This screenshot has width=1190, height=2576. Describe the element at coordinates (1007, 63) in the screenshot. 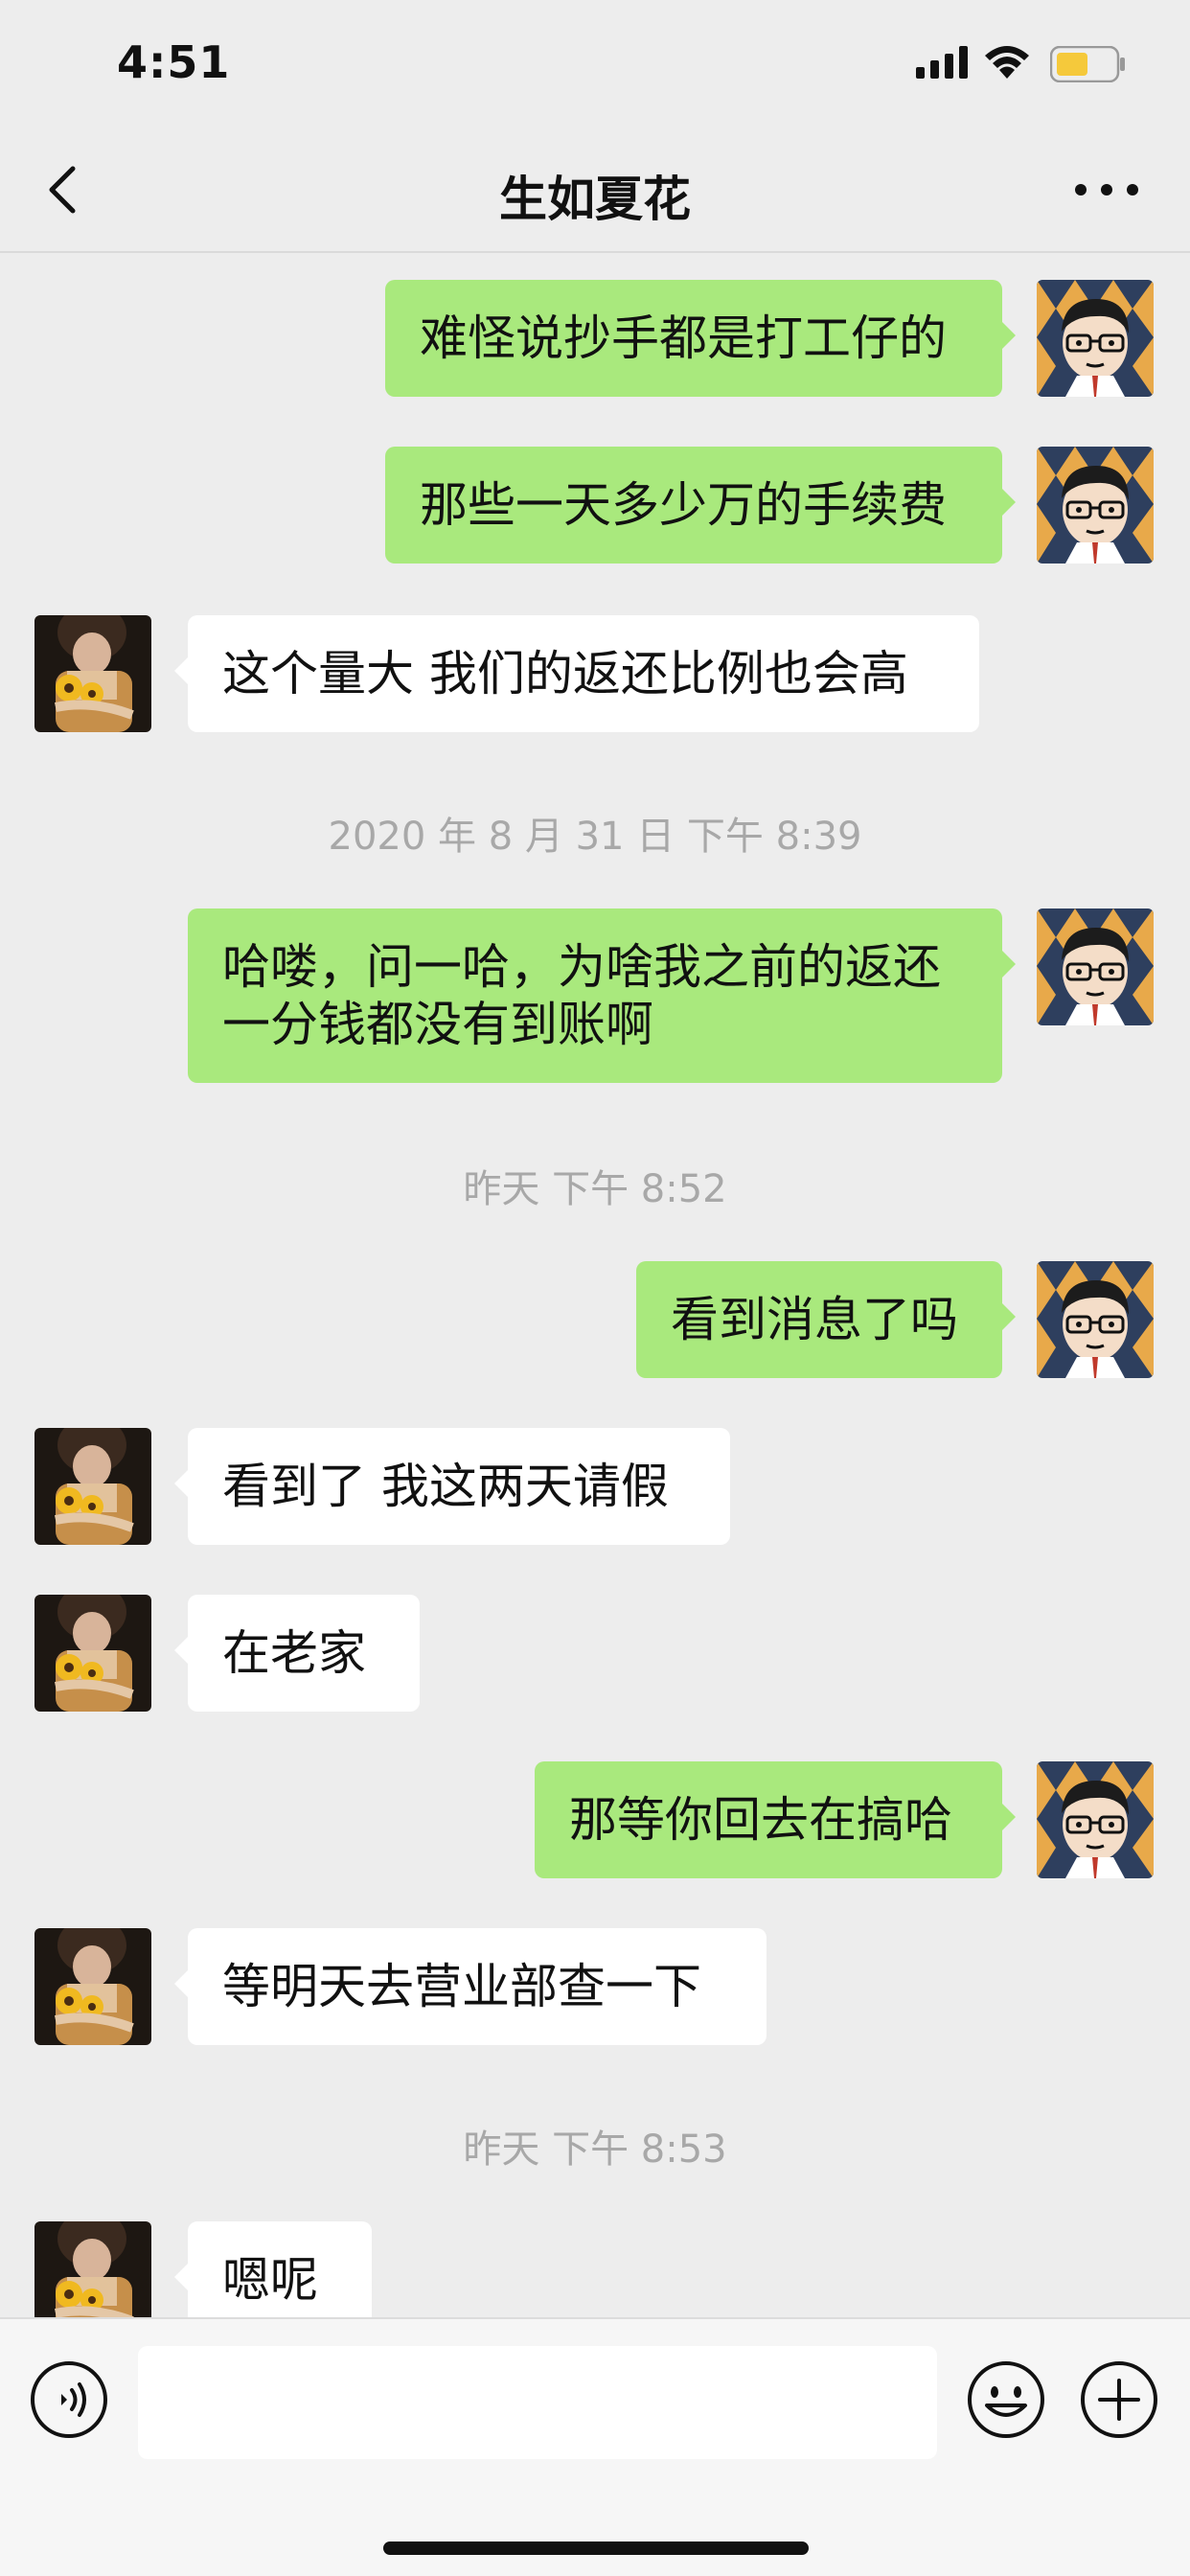

I see `wifi-icon` at that location.